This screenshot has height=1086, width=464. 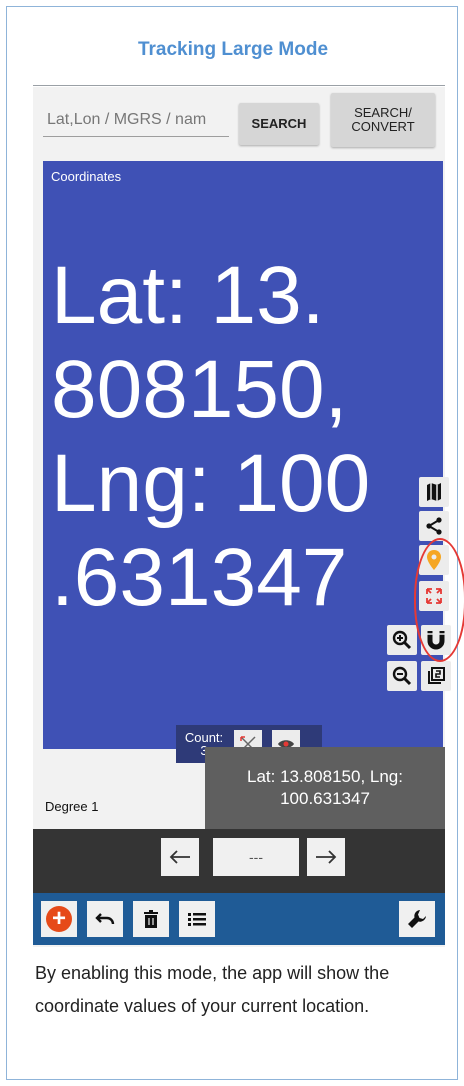 What do you see at coordinates (72, 806) in the screenshot?
I see `degree-label: Degree 1` at bounding box center [72, 806].